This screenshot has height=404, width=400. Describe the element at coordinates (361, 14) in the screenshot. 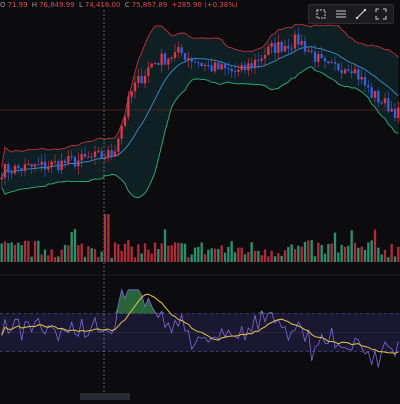

I see `trend-line-tool-icon` at that location.